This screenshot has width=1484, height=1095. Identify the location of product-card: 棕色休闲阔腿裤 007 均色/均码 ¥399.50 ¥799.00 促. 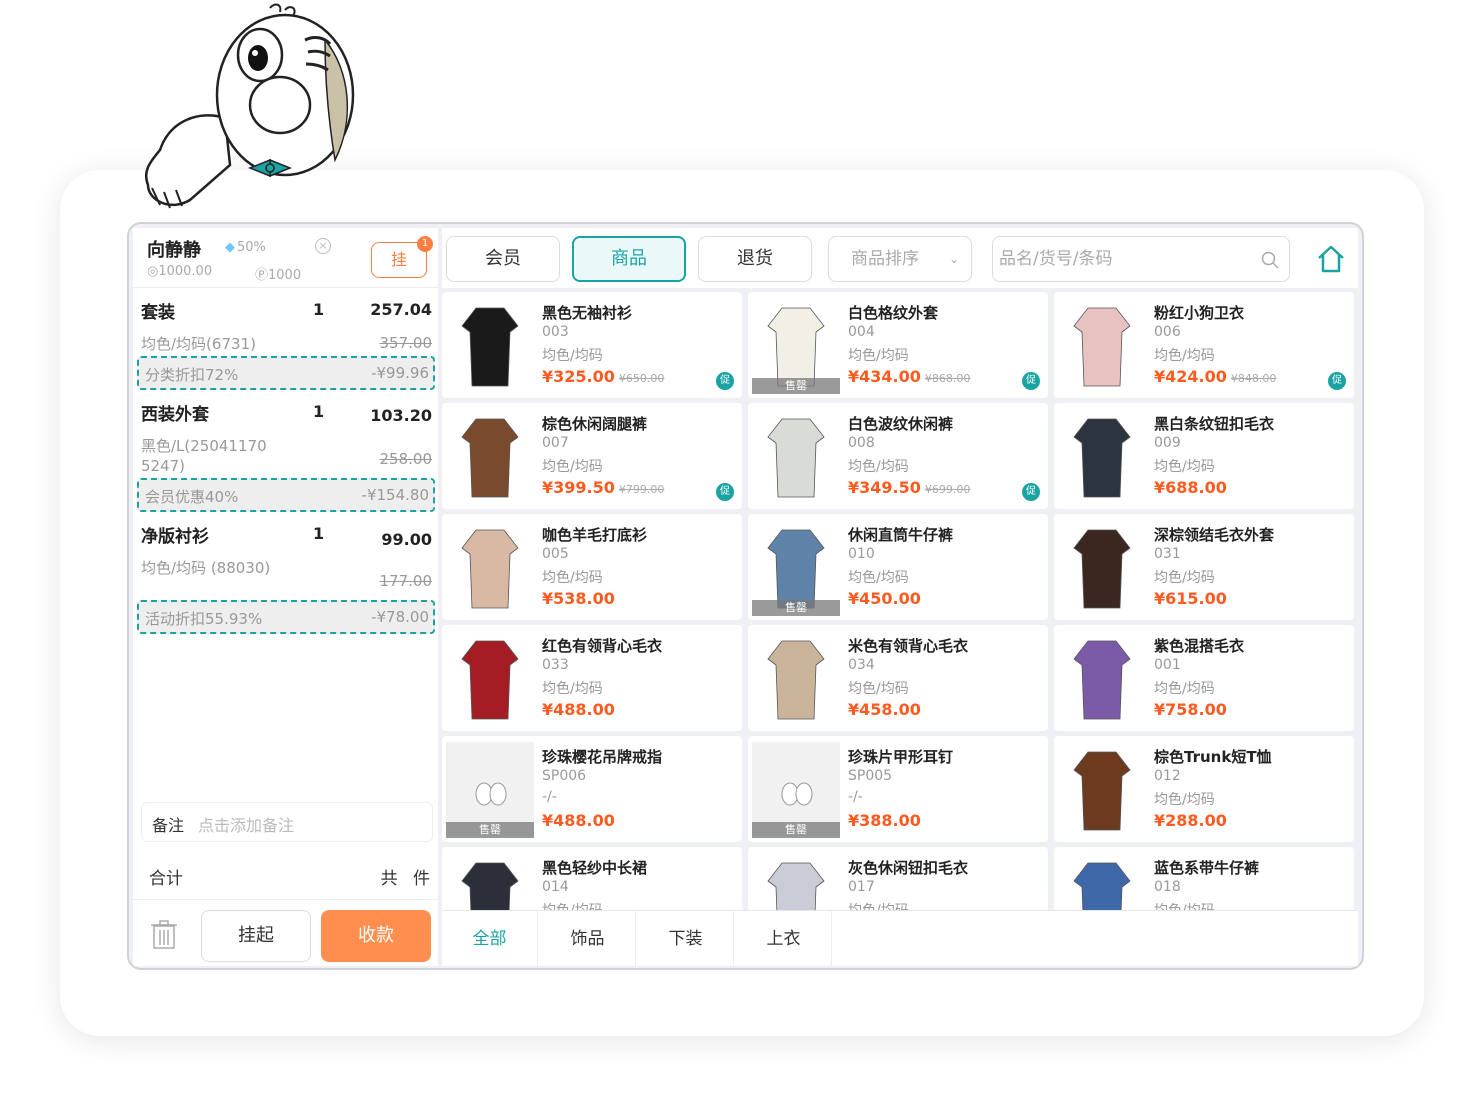
(592, 456).